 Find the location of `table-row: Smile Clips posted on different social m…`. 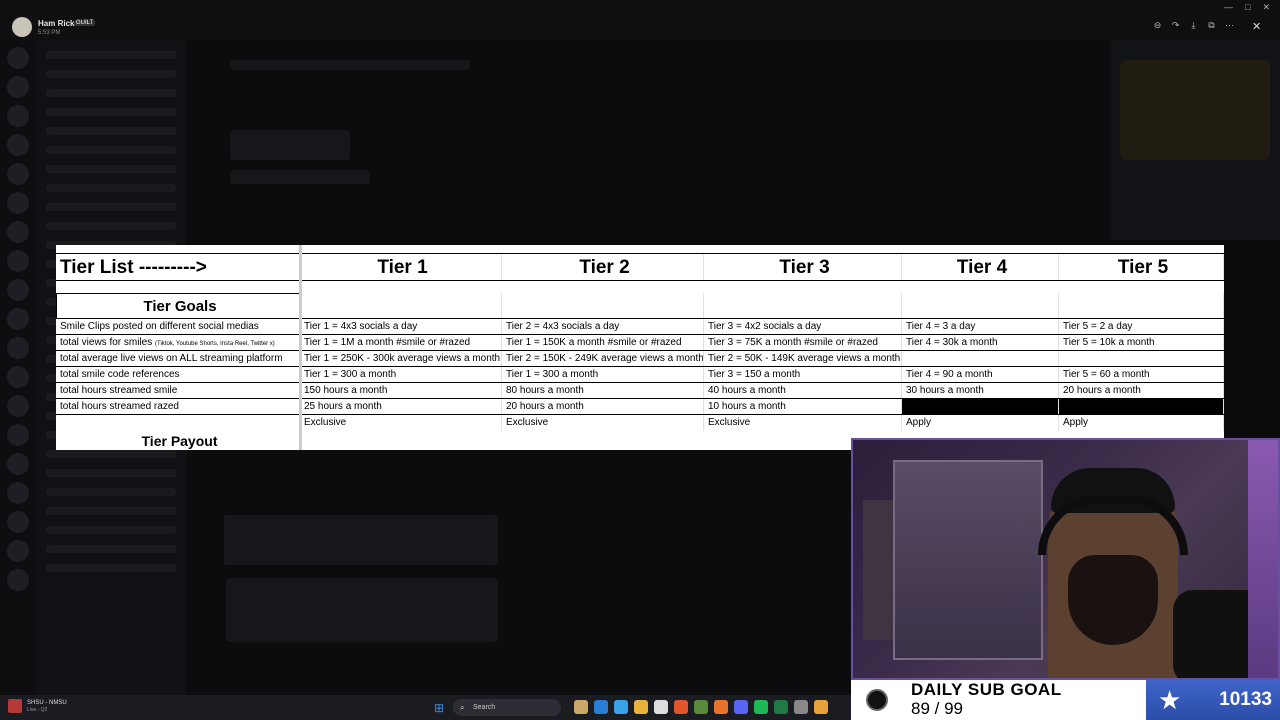

table-row: Smile Clips posted on different social m… is located at coordinates (640, 327).